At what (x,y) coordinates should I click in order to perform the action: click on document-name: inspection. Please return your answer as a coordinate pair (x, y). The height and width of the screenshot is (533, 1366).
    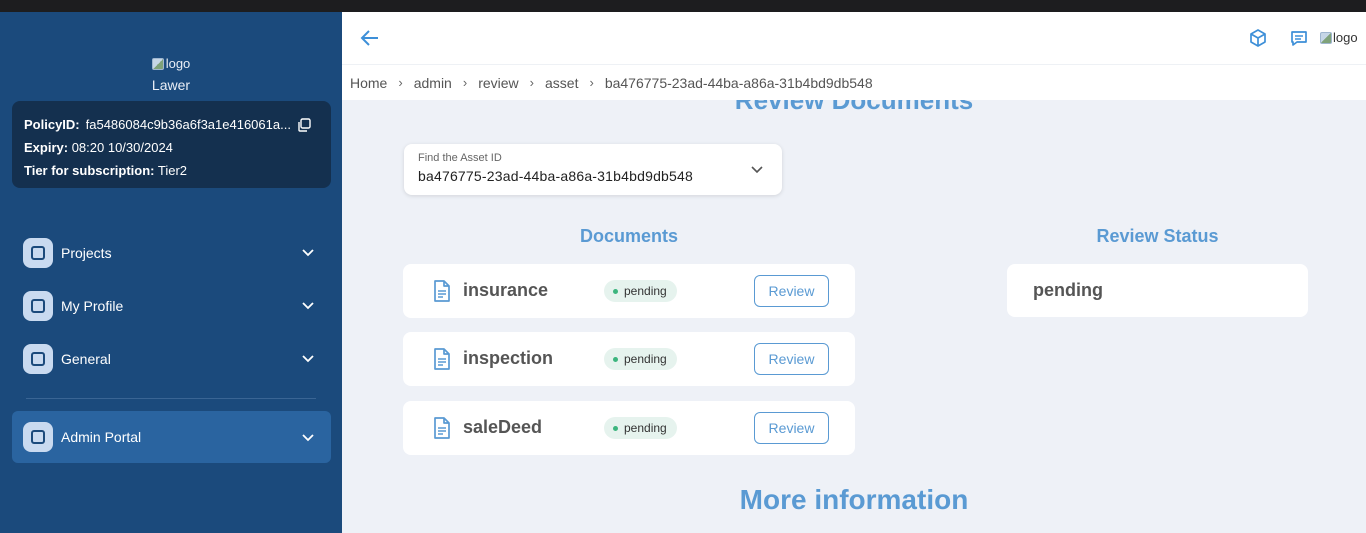
    Looking at the image, I should click on (508, 358).